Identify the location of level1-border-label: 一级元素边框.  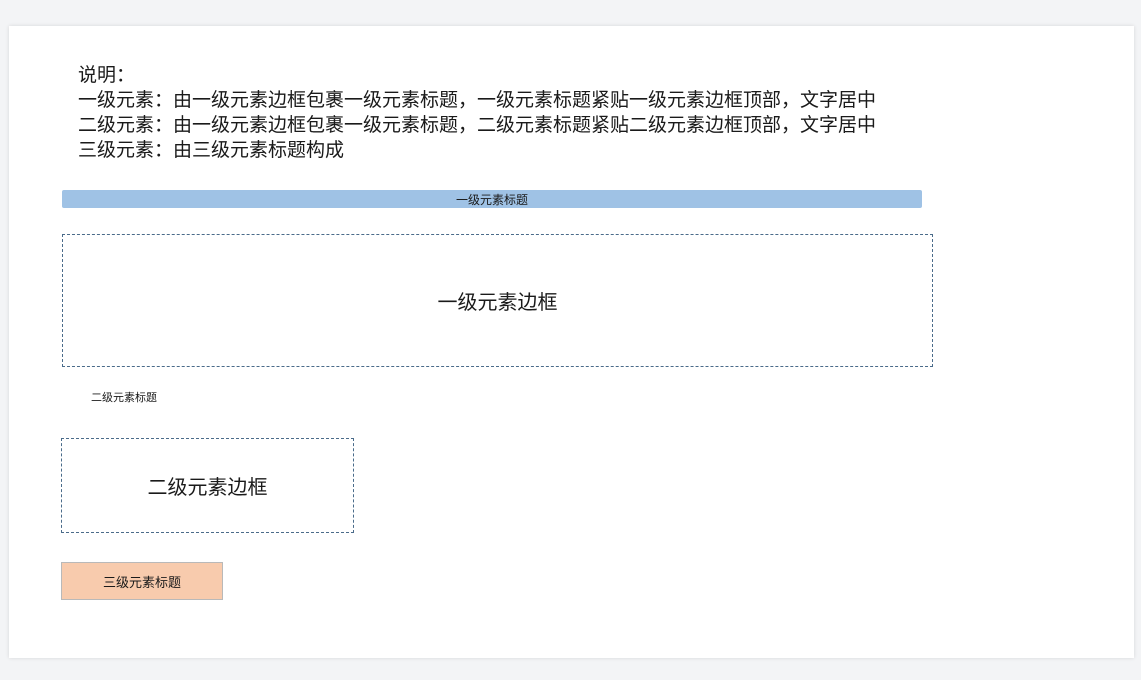
(497, 302).